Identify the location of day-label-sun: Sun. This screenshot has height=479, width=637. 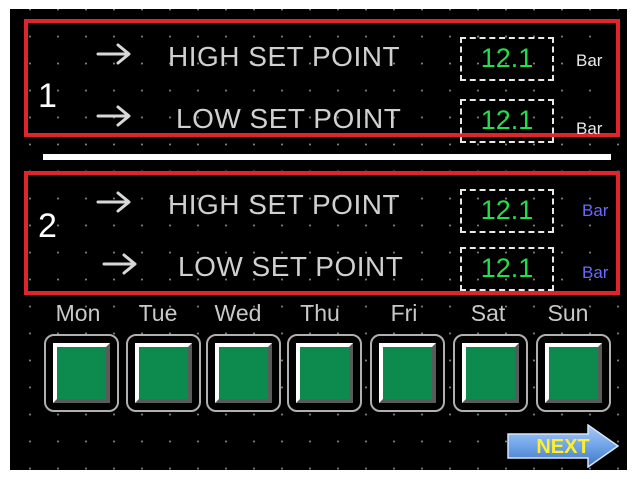
(568, 313).